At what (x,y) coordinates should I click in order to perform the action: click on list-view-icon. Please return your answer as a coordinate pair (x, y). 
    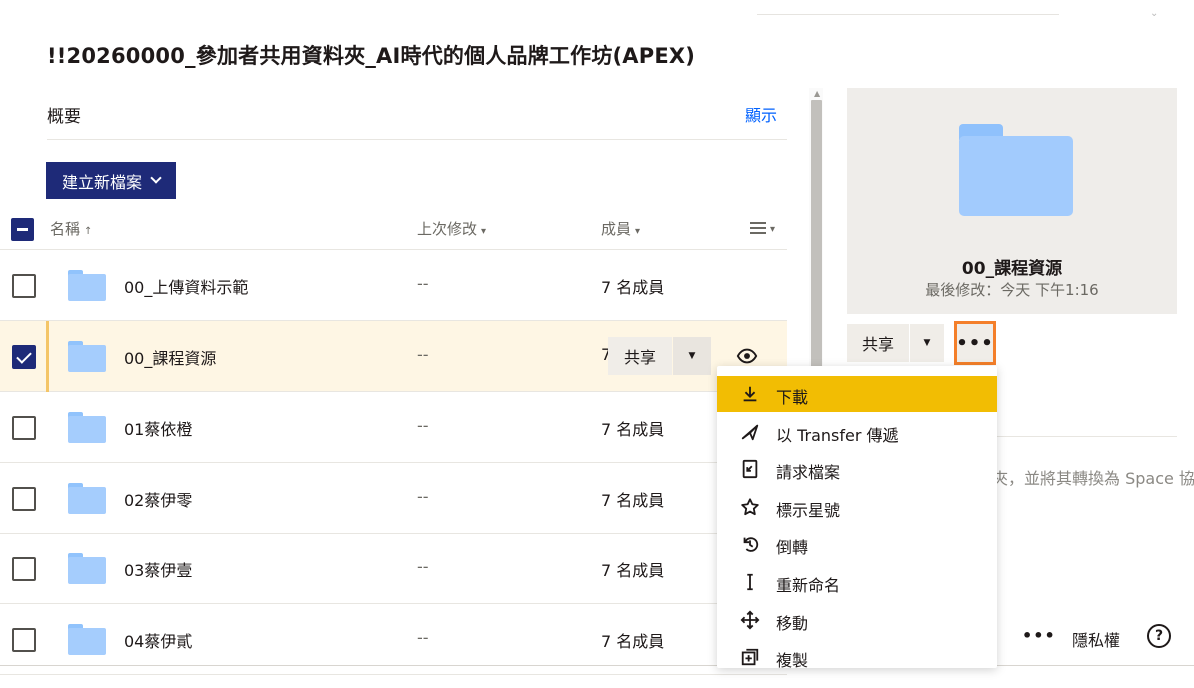
    Looking at the image, I should click on (758, 227).